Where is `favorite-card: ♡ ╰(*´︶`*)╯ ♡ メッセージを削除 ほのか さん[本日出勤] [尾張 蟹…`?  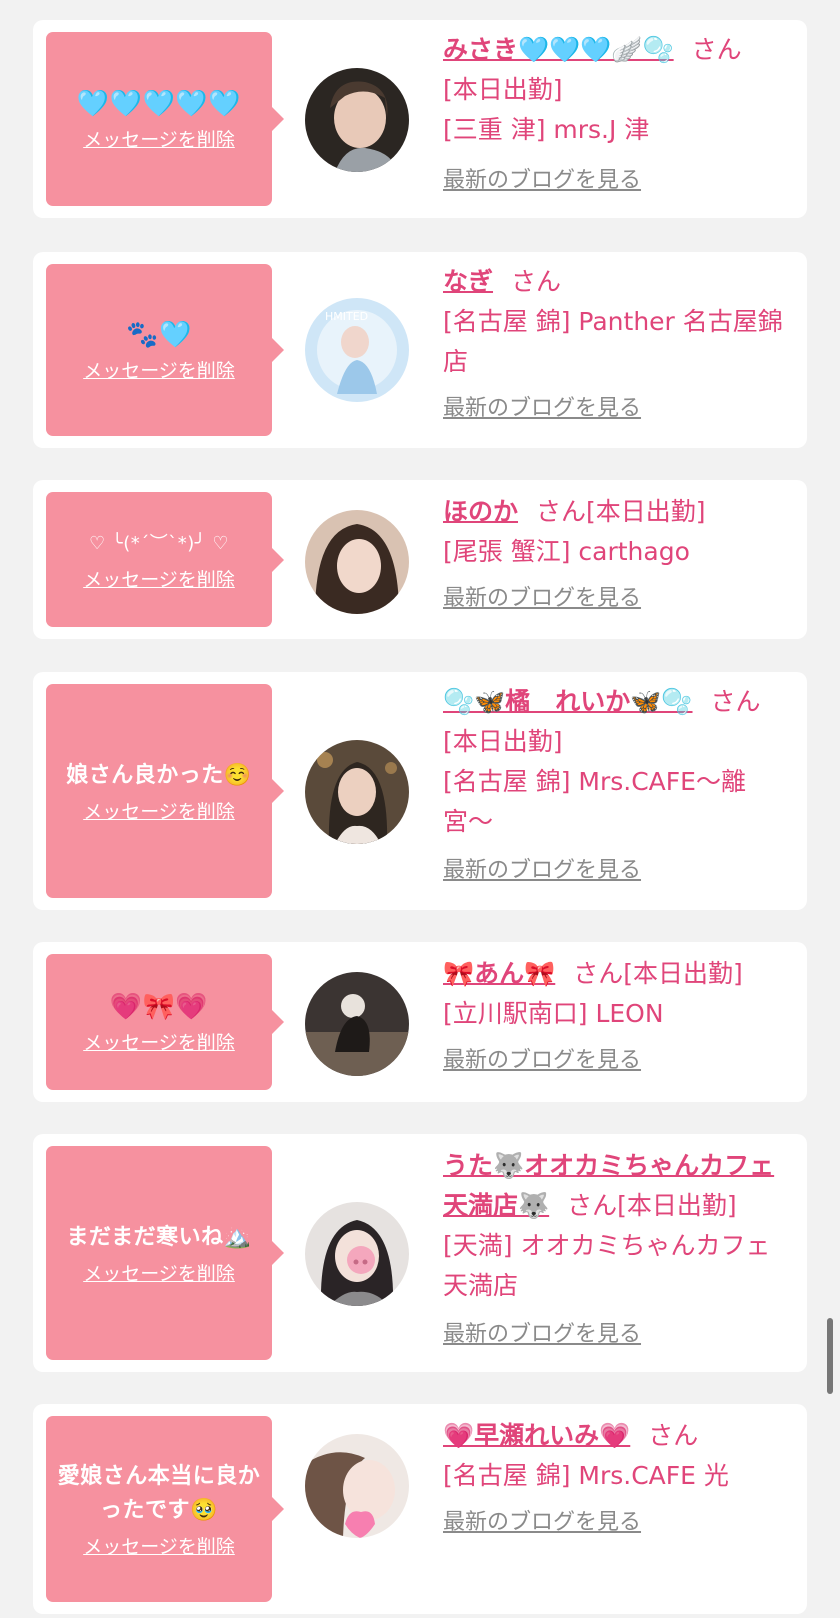 favorite-card: ♡ ╰(*´︶`*)╯ ♡ メッセージを削除 ほのか さん[本日出勤] [尾張 蟹… is located at coordinates (420, 559).